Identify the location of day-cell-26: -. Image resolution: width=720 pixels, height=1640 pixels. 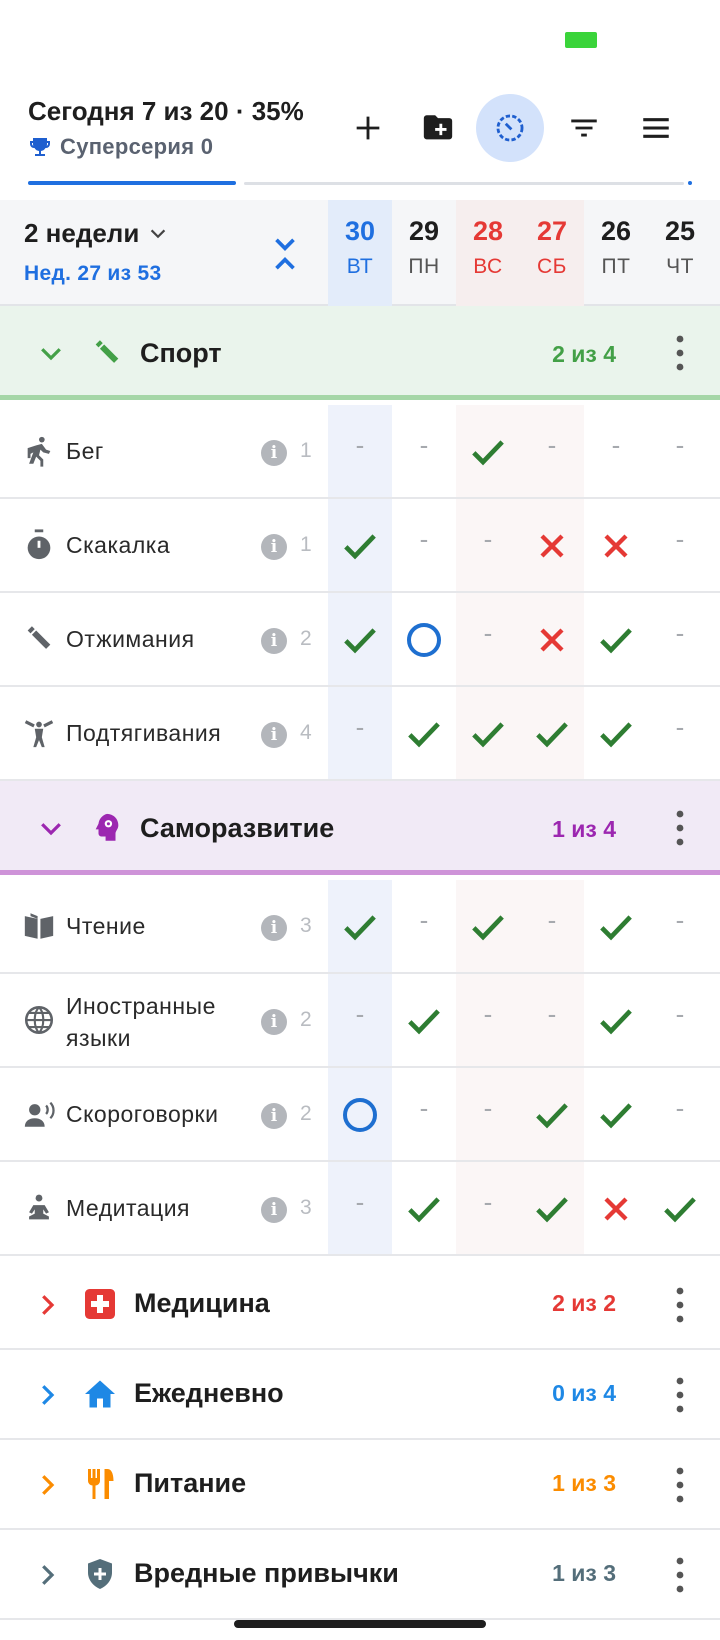
(616, 452).